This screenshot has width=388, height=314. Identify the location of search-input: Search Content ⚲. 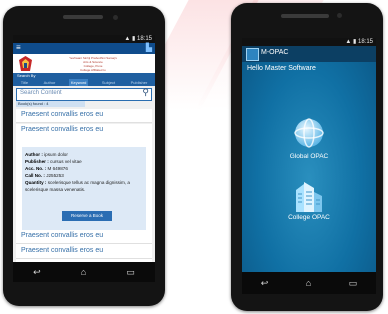
(84, 94).